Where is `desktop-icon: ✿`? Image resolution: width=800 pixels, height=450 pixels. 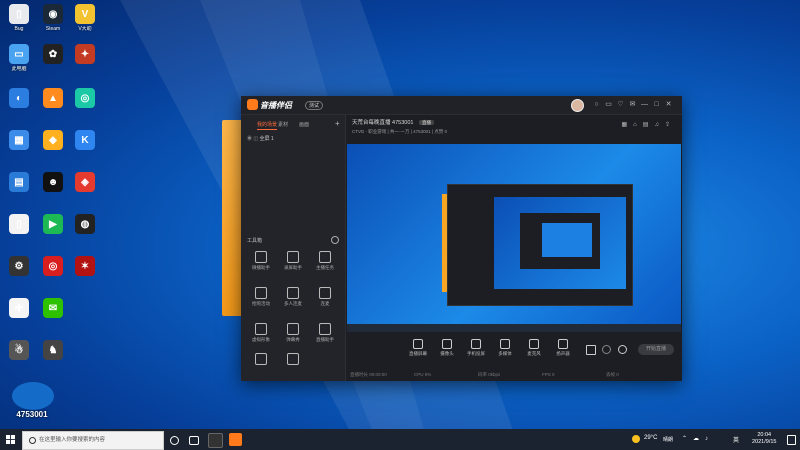 desktop-icon: ✿ is located at coordinates (53, 55).